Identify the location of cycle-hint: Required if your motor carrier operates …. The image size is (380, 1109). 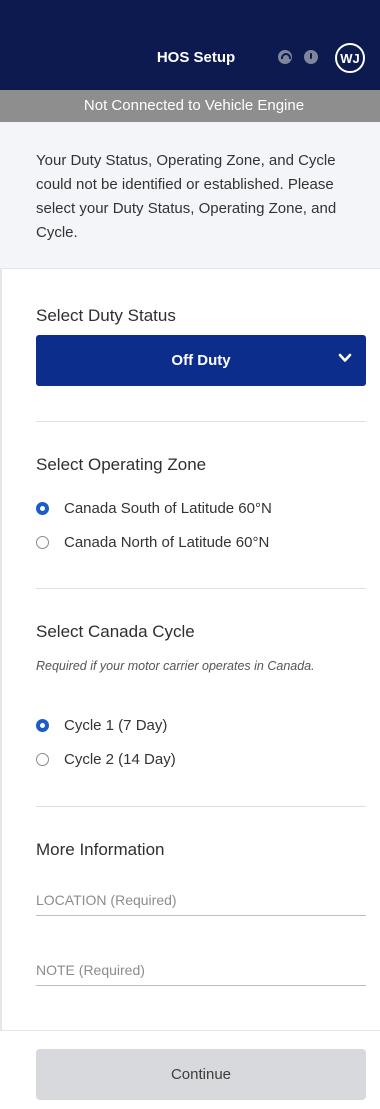
(175, 666).